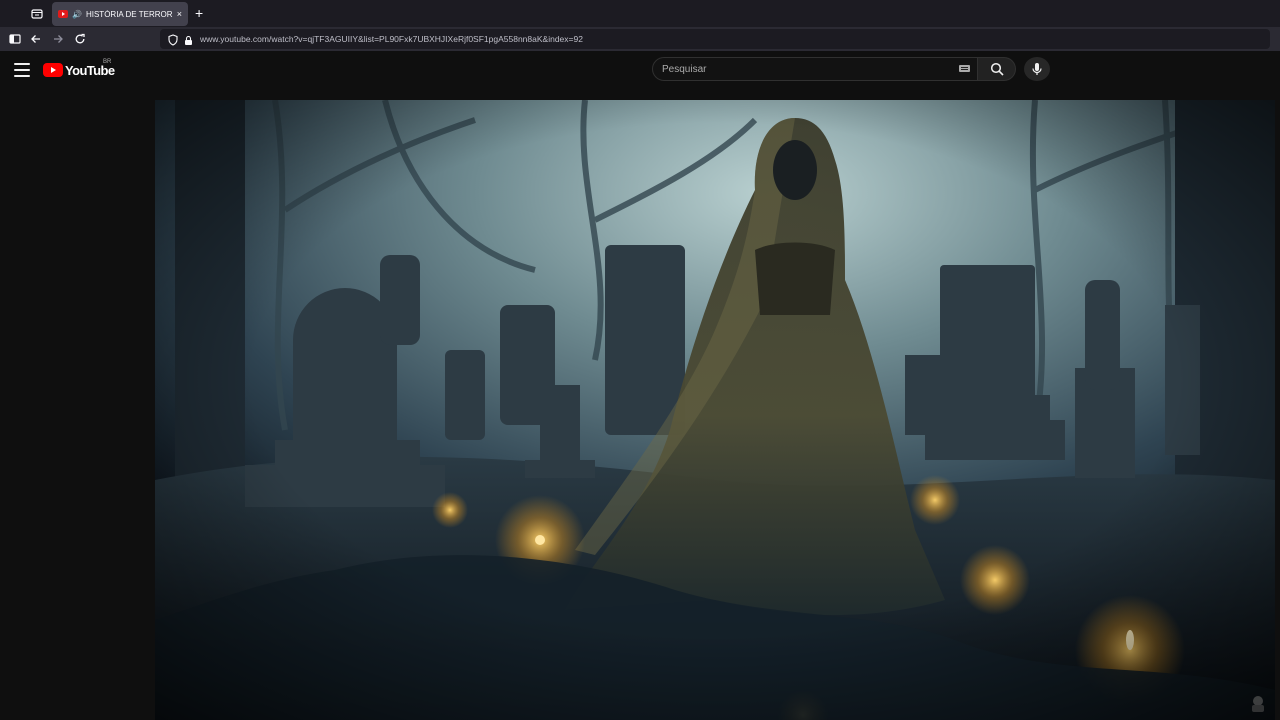  I want to click on menu-icon, so click(22, 70).